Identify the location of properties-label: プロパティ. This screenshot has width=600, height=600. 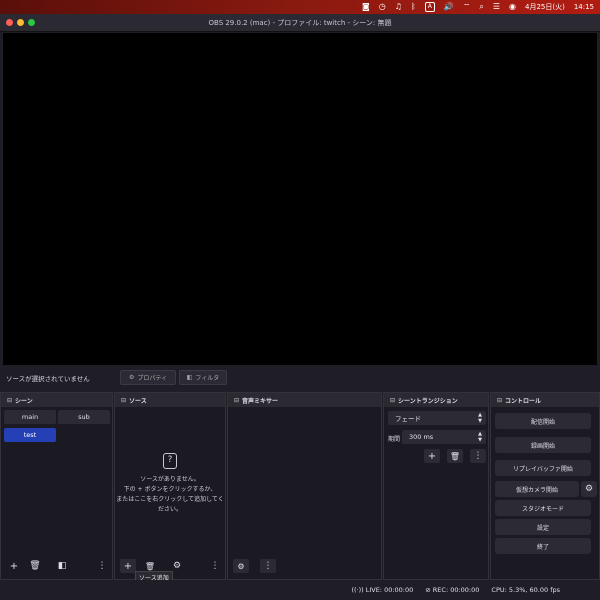
(152, 378).